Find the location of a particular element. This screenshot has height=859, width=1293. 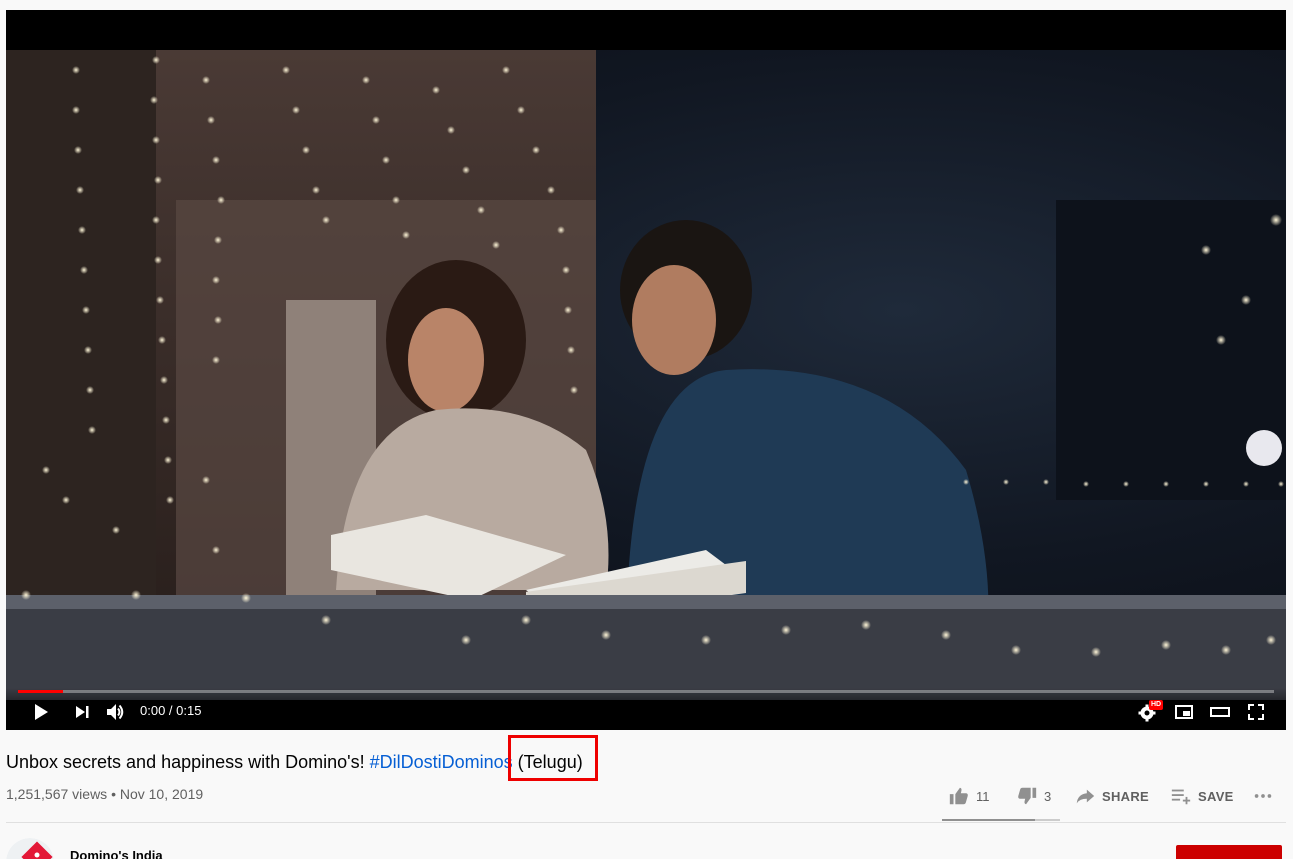

like-button: 11 is located at coordinates (969, 796).